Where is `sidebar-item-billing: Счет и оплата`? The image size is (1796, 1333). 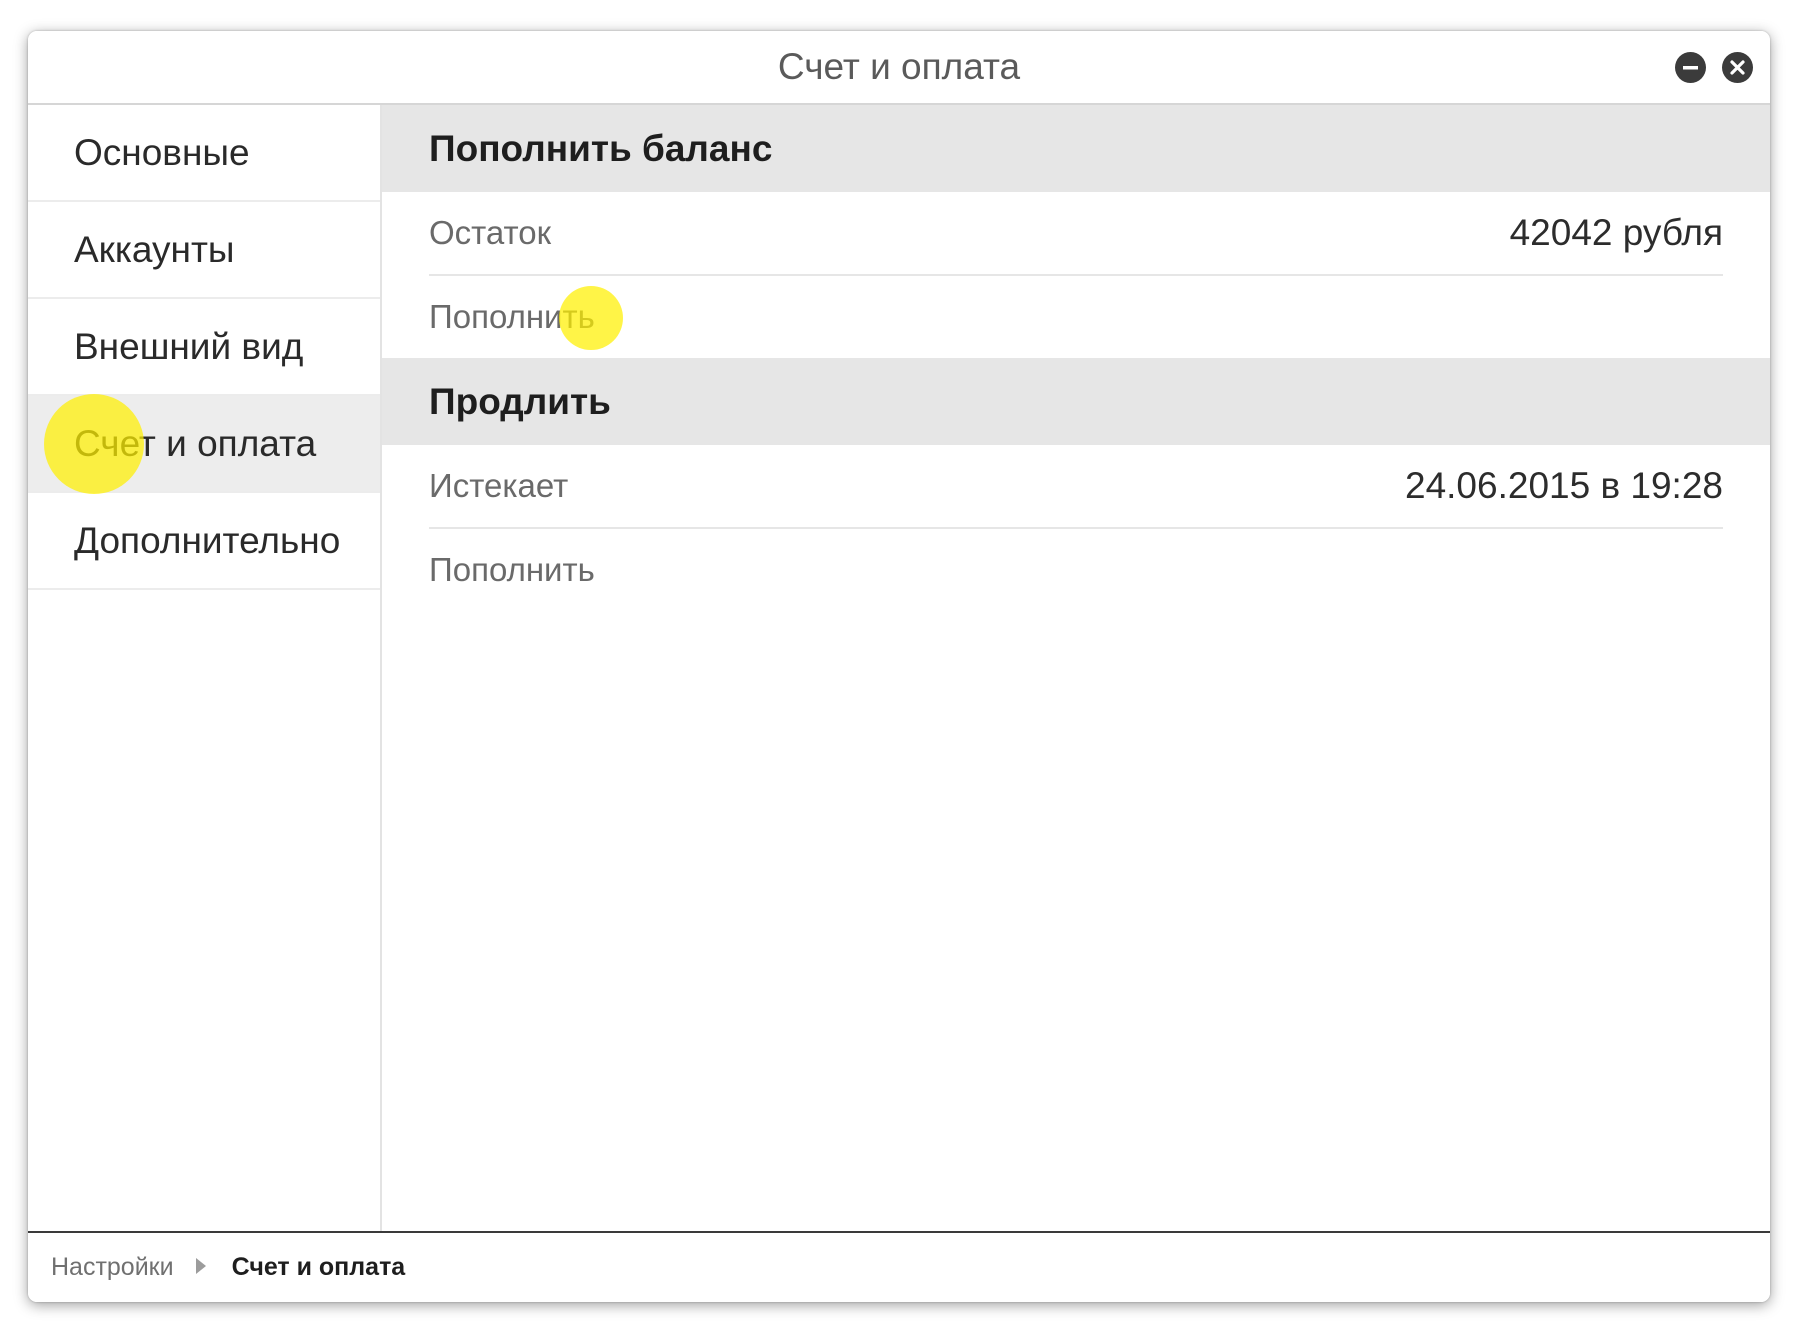 sidebar-item-billing: Счет и оплата is located at coordinates (204, 444).